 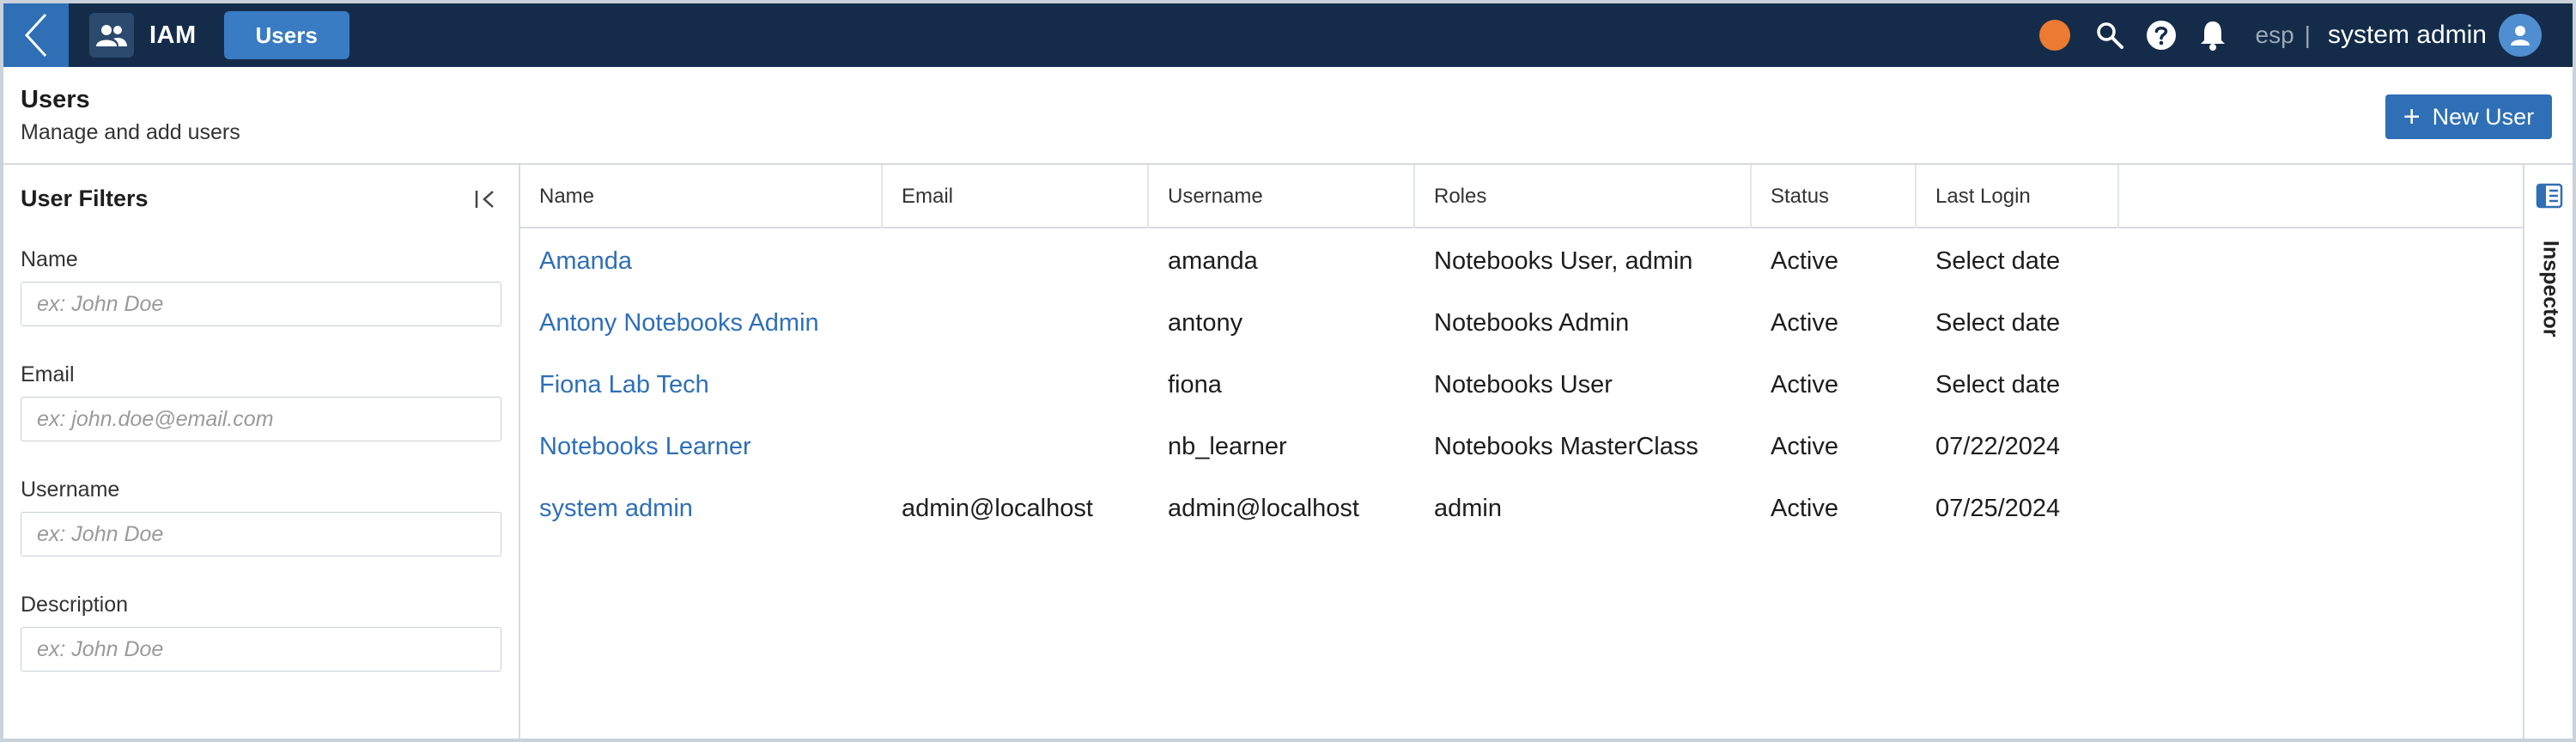 What do you see at coordinates (70, 490) in the screenshot?
I see `username-filter-label: Username` at bounding box center [70, 490].